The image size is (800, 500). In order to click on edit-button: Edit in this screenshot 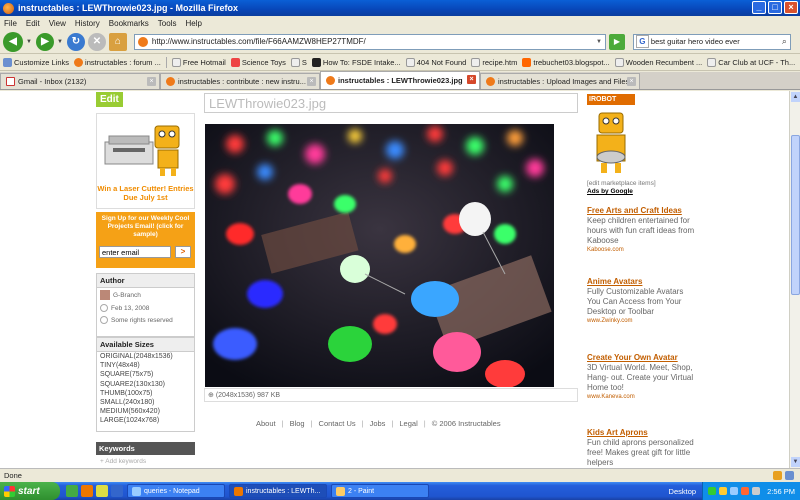, I will do `click(109, 99)`.